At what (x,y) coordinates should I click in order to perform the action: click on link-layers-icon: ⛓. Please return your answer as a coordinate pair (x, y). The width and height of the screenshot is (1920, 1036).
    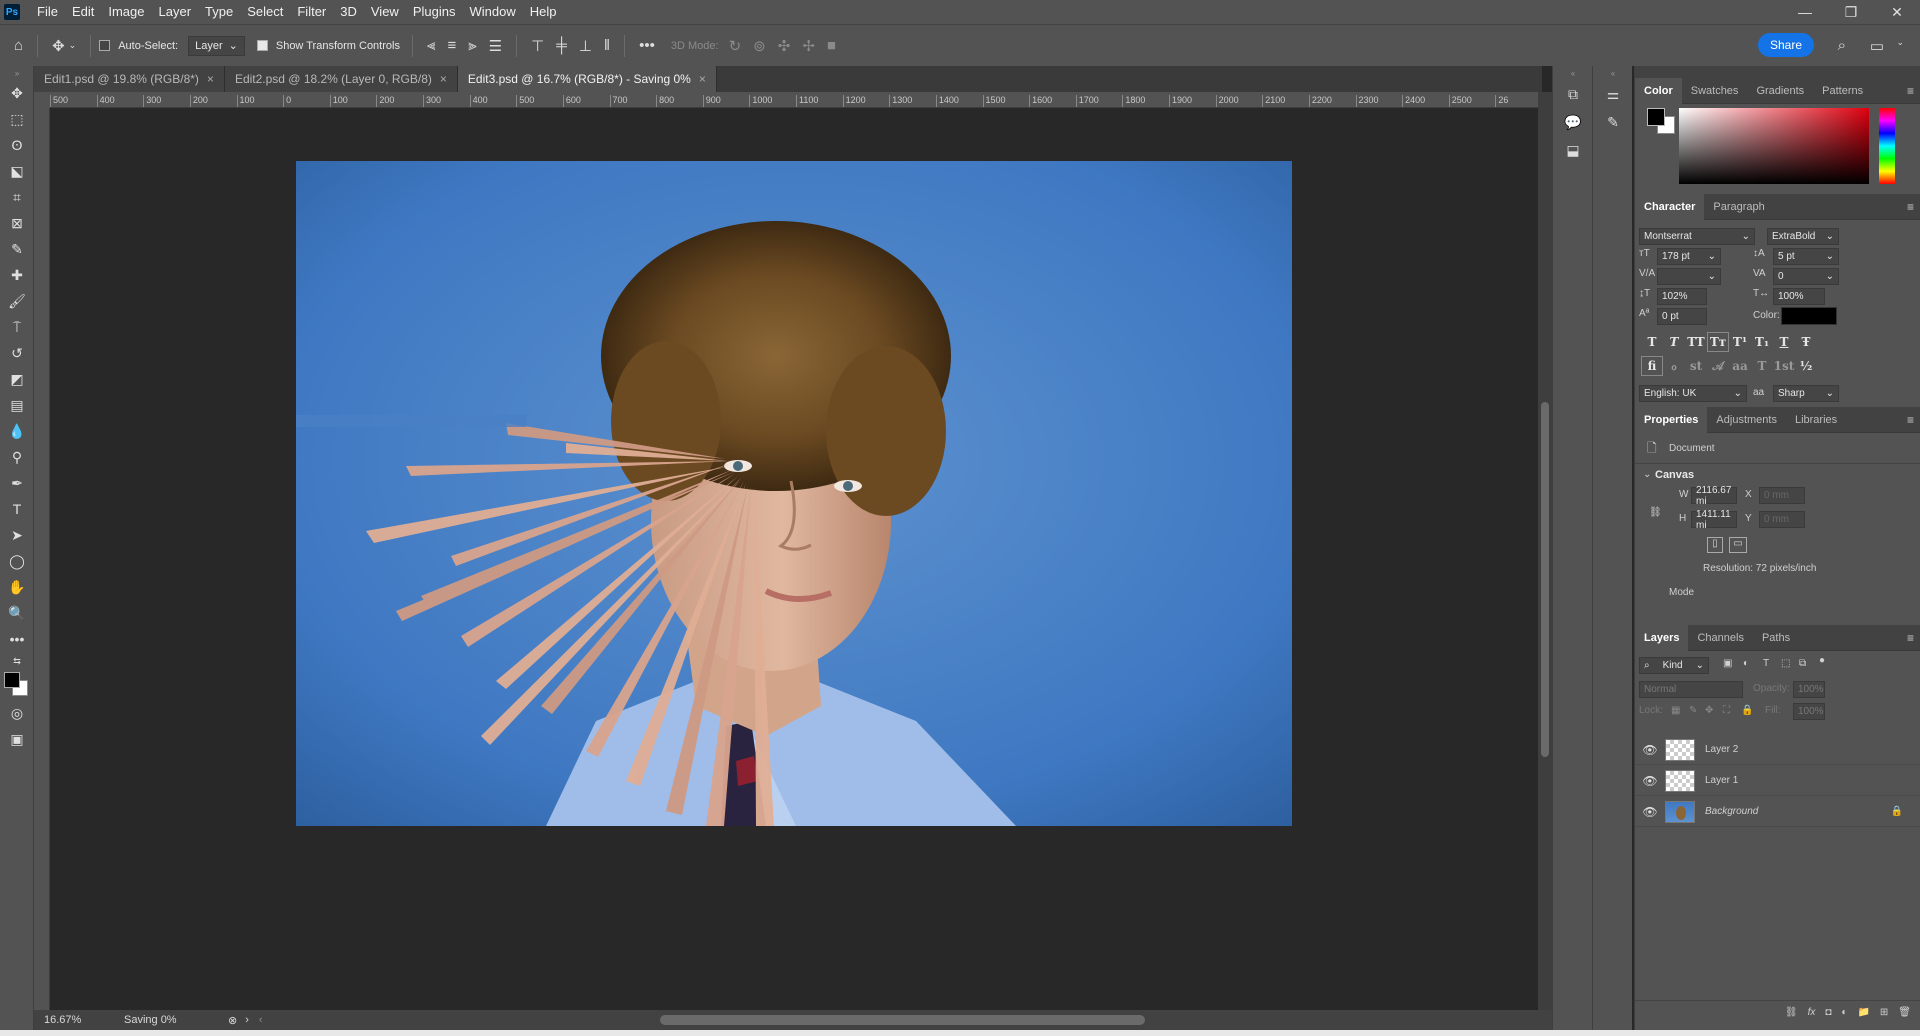
    Looking at the image, I should click on (1791, 1012).